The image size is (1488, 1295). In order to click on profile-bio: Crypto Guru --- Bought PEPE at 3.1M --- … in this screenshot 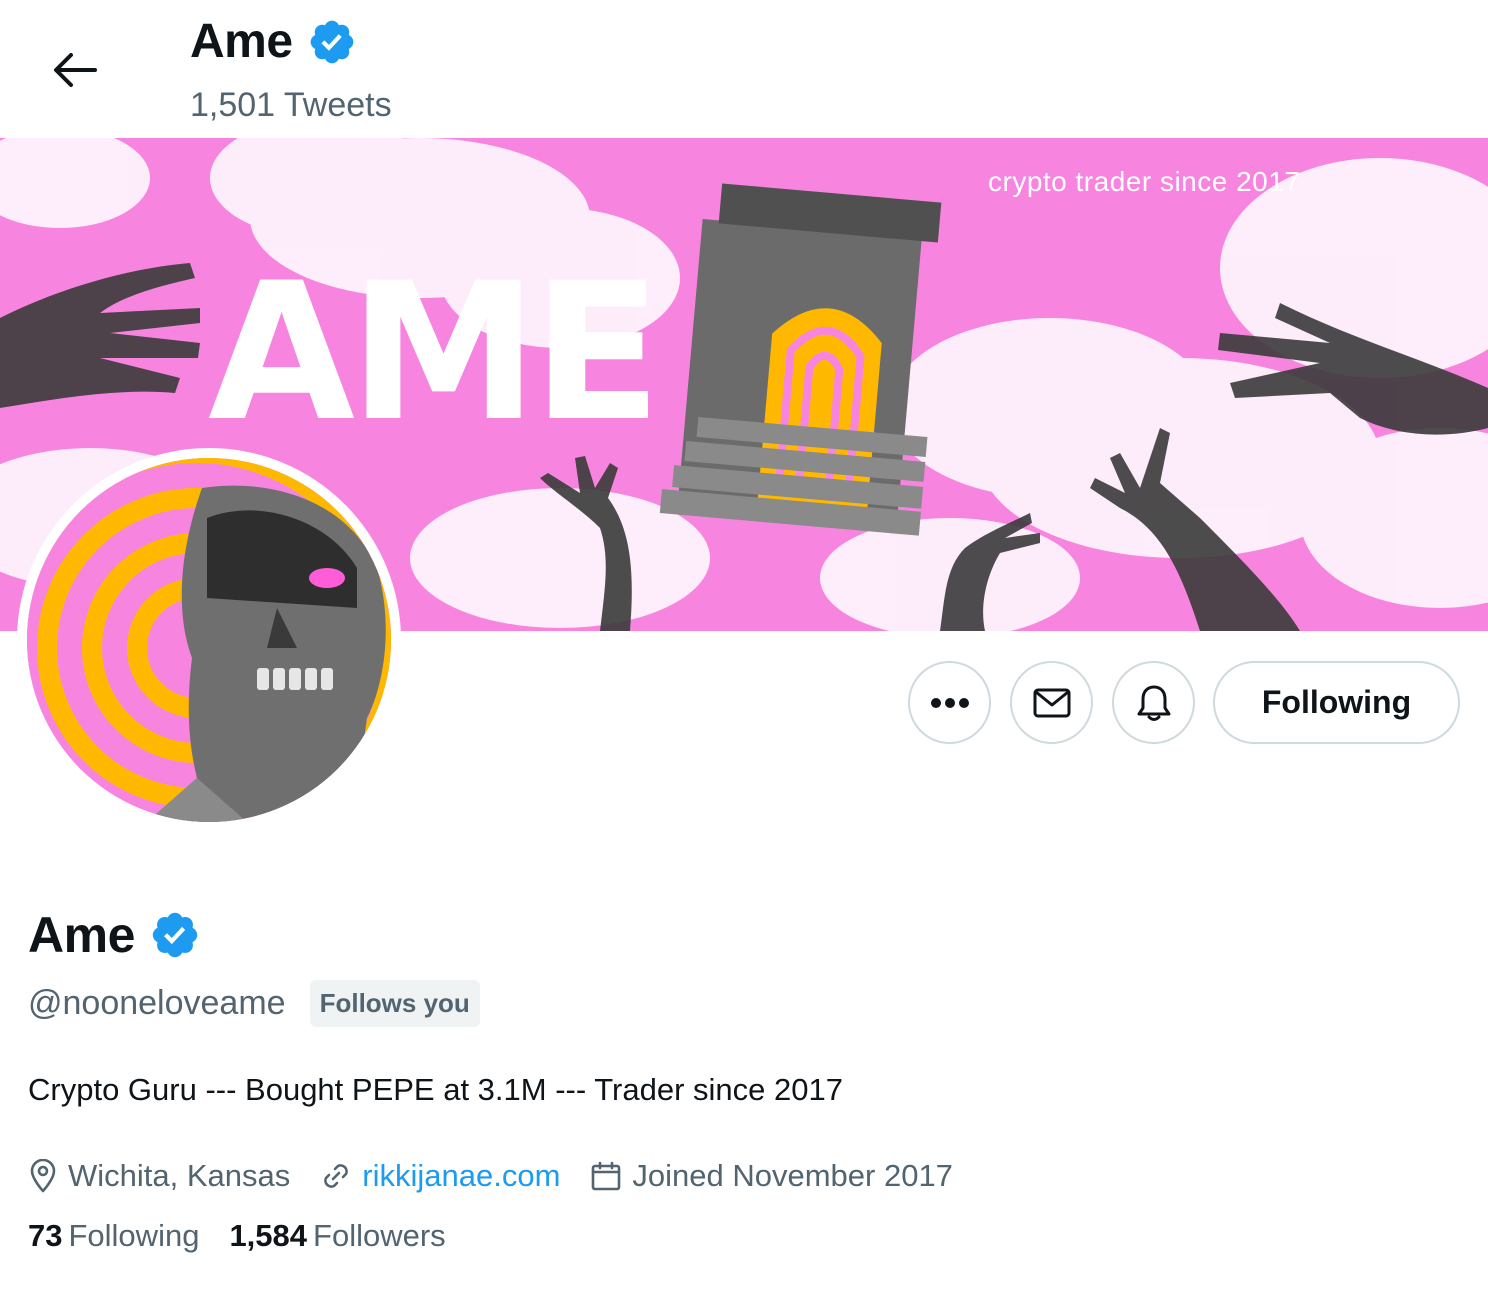, I will do `click(435, 1089)`.